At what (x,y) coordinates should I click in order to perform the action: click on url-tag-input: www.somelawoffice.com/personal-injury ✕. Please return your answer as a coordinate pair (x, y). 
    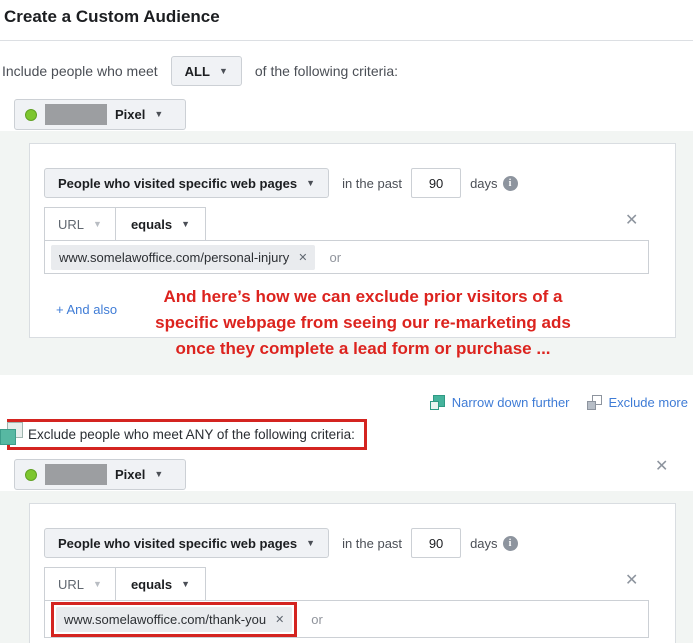
    Looking at the image, I should click on (346, 257).